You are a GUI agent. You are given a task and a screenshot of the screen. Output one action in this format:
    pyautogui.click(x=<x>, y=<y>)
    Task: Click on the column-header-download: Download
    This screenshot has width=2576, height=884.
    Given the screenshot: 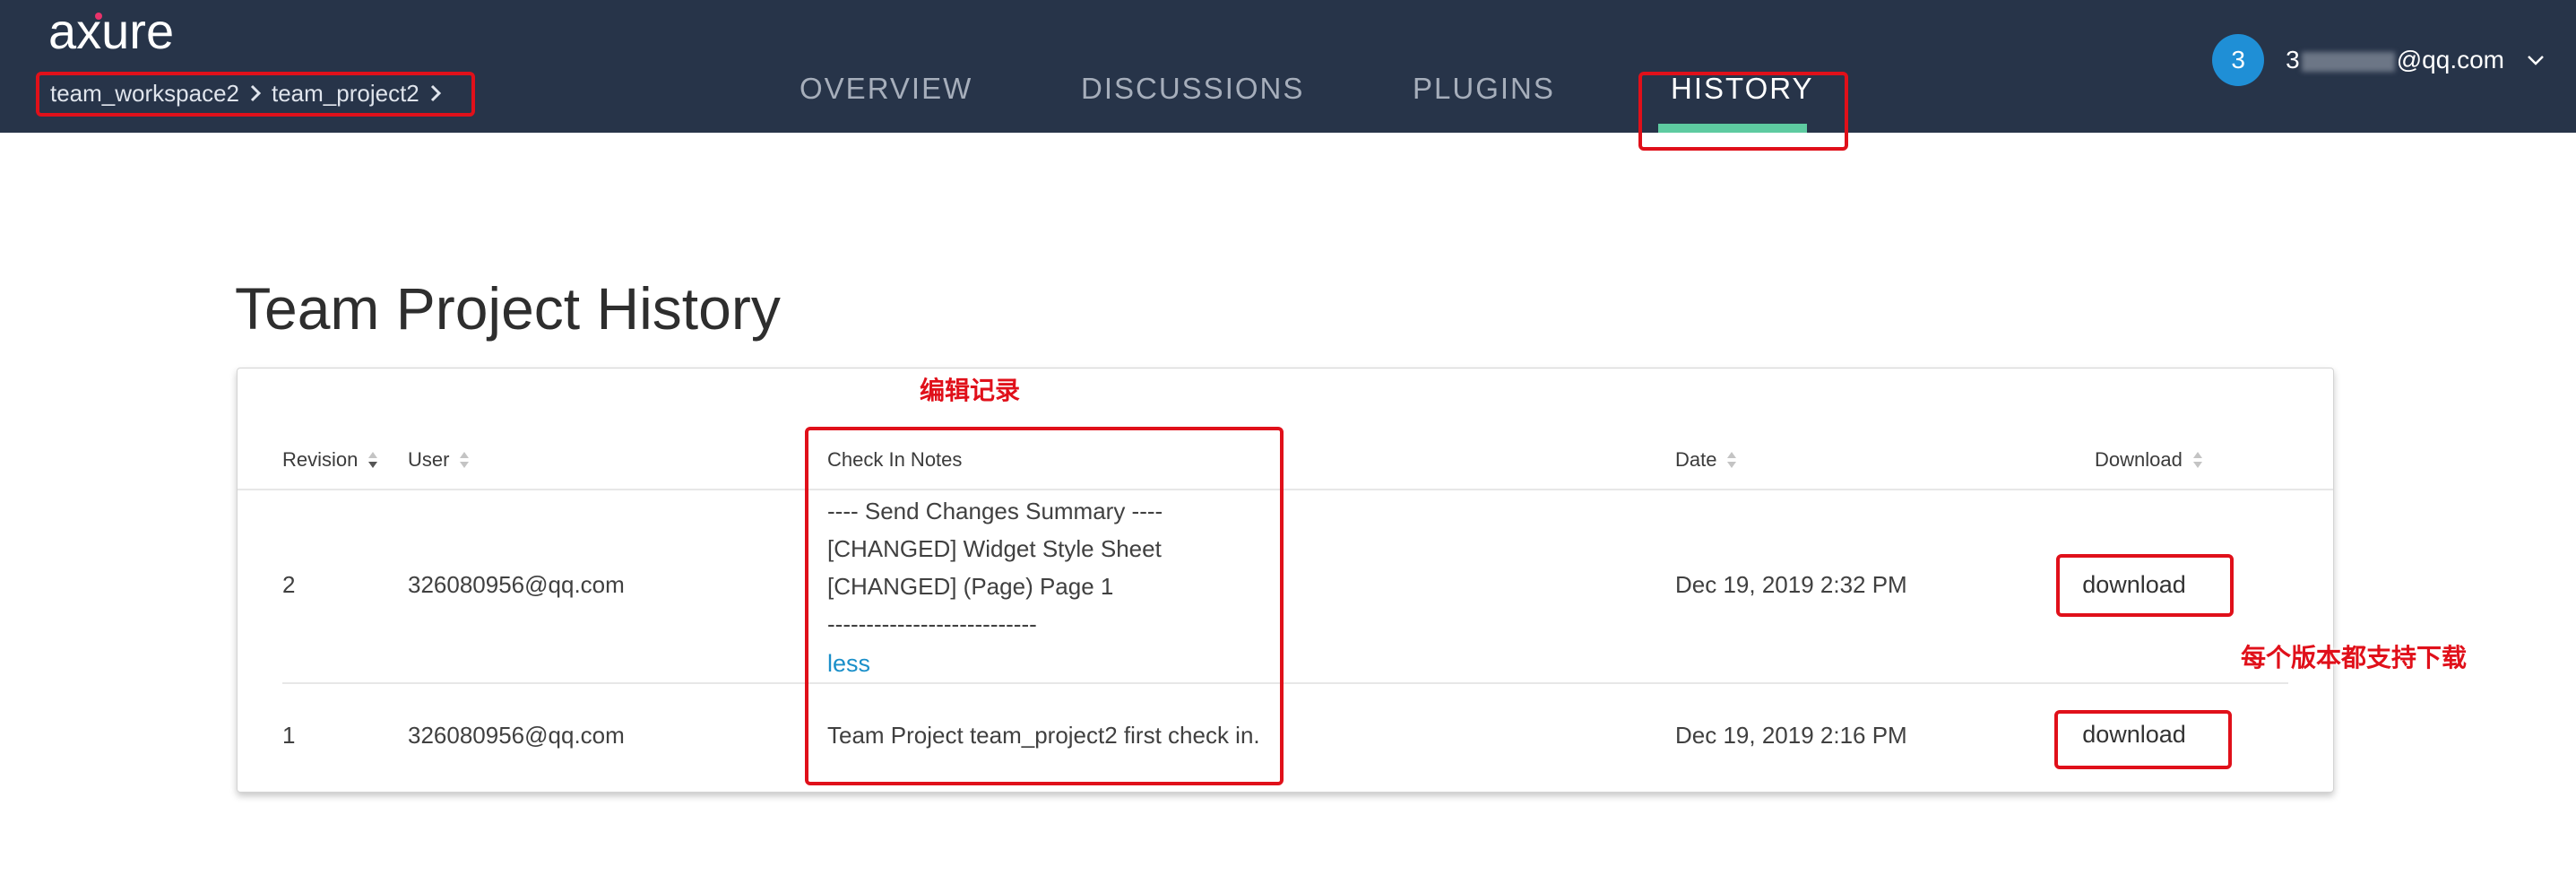 What is the action you would take?
    pyautogui.click(x=2149, y=460)
    